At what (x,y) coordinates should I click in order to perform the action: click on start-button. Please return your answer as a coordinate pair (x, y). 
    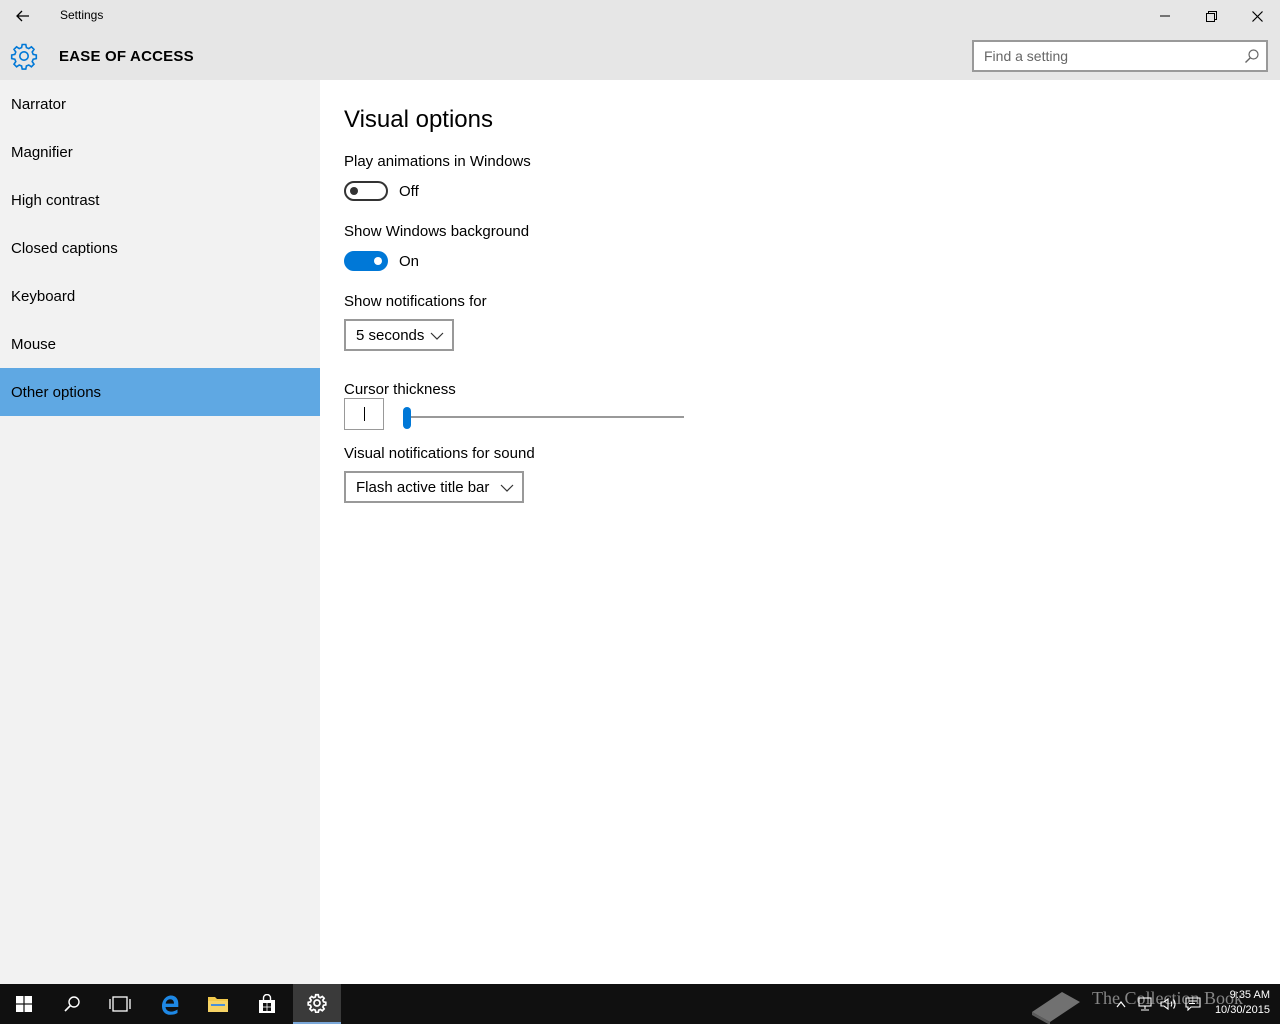
    Looking at the image, I should click on (24, 1004).